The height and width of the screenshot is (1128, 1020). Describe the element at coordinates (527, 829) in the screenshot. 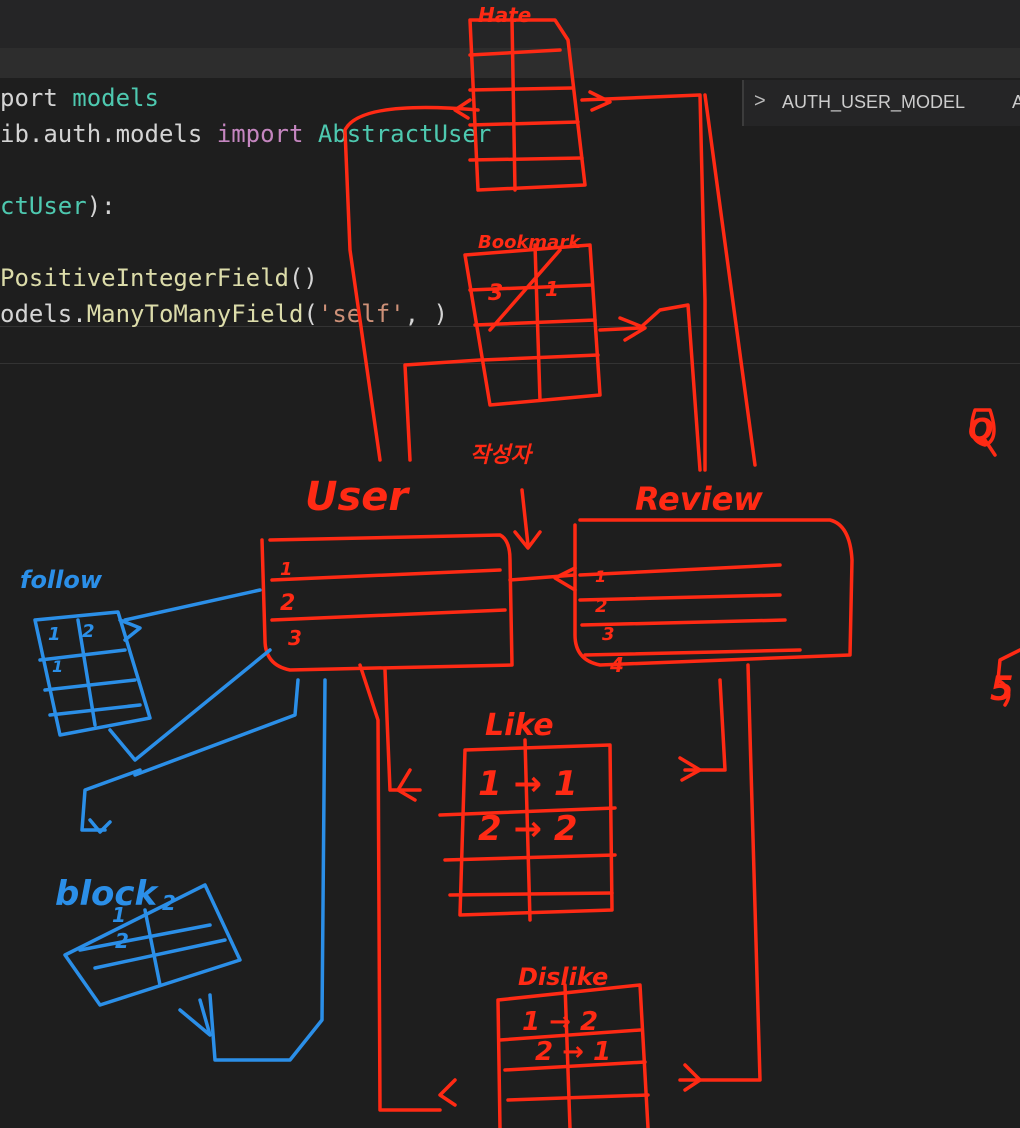

I see `like-row-2: 2 → 2` at that location.